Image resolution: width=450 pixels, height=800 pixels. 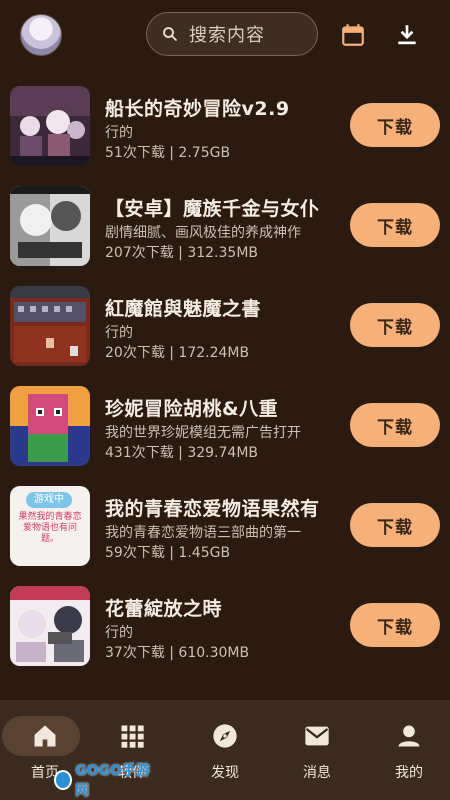 I want to click on game-thumbnail: 游戏中 果然我的青春恋爱物语也有问题。, so click(x=50, y=526).